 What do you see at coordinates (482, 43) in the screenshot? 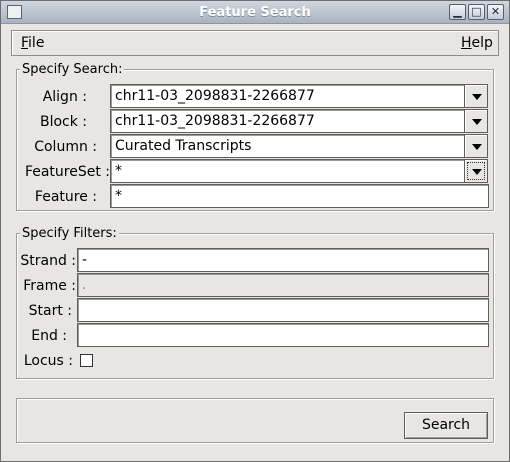
I see `help-menu-label: elp` at bounding box center [482, 43].